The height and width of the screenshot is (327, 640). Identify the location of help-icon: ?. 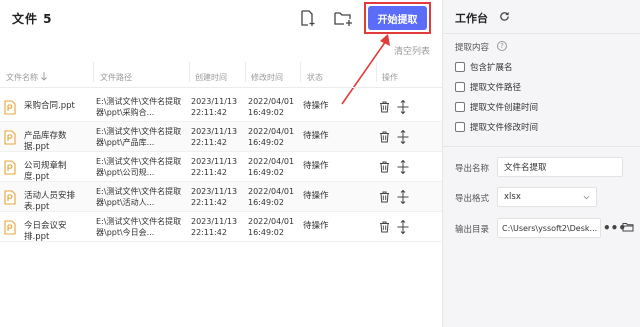
(502, 46).